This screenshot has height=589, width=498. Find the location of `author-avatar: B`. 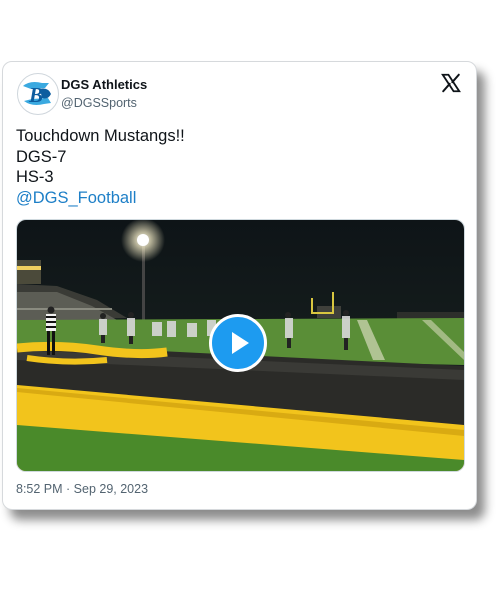

author-avatar: B is located at coordinates (38, 94).